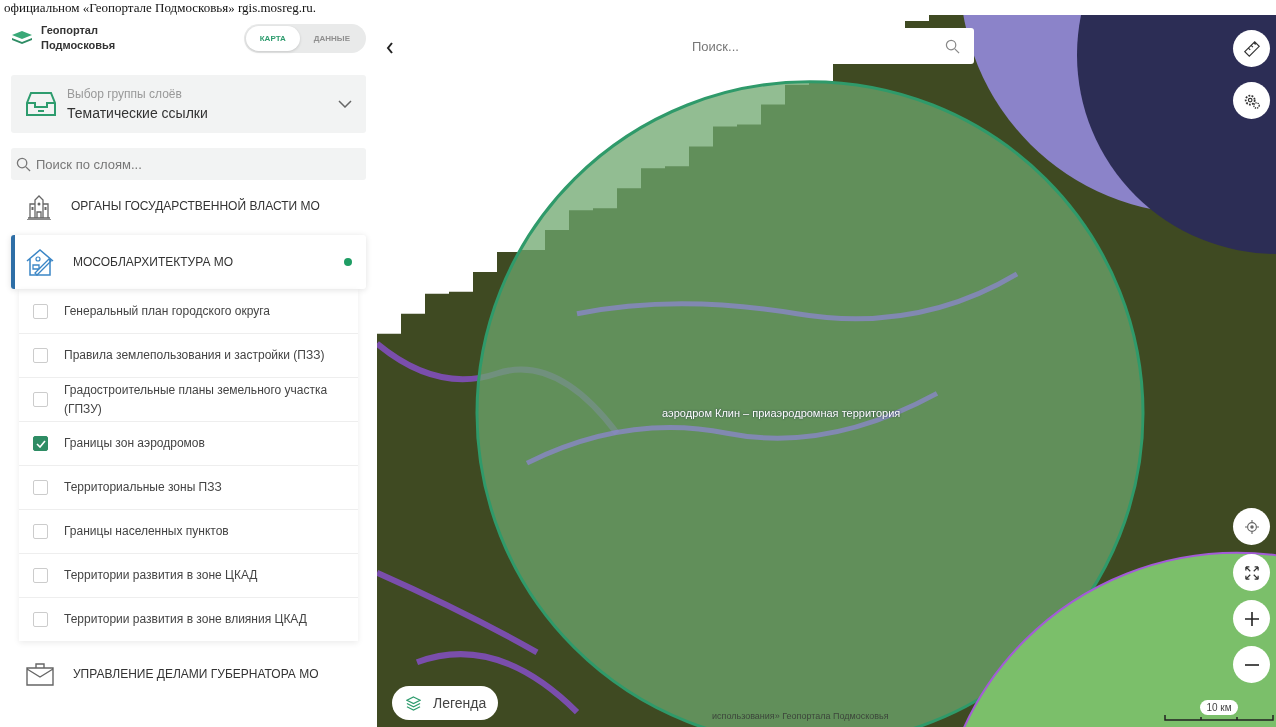  I want to click on layer-group-row: УПРАВЛЕНИЕ ДЕЛАМИ ГУБЕРНАТОРА МО, so click(188, 674).